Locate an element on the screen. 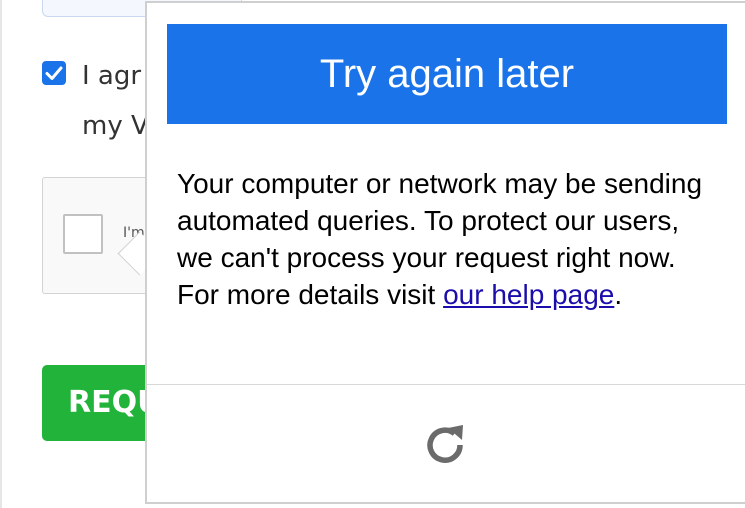  reload-button is located at coordinates (446, 446).